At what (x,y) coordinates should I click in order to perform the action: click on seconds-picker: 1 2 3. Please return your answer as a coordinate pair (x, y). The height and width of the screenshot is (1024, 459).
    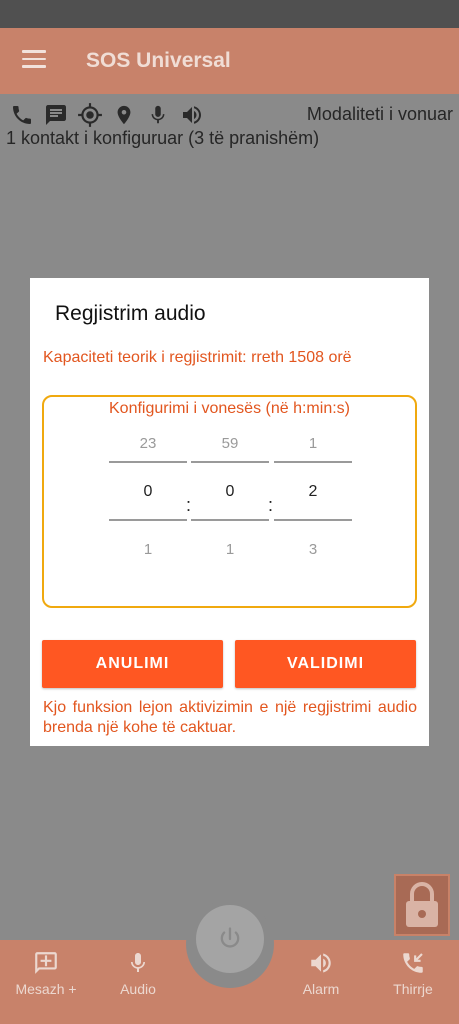
    Looking at the image, I should click on (313, 496).